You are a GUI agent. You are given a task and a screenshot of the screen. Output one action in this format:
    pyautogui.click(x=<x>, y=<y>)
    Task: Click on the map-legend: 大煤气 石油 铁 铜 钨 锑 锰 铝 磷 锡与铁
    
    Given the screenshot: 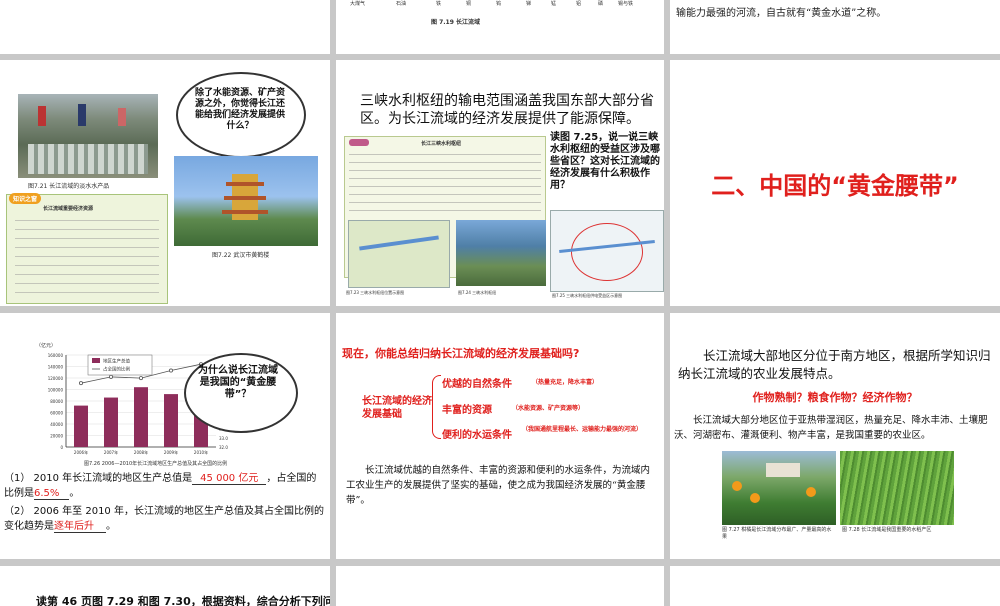 What is the action you would take?
    pyautogui.click(x=486, y=5)
    